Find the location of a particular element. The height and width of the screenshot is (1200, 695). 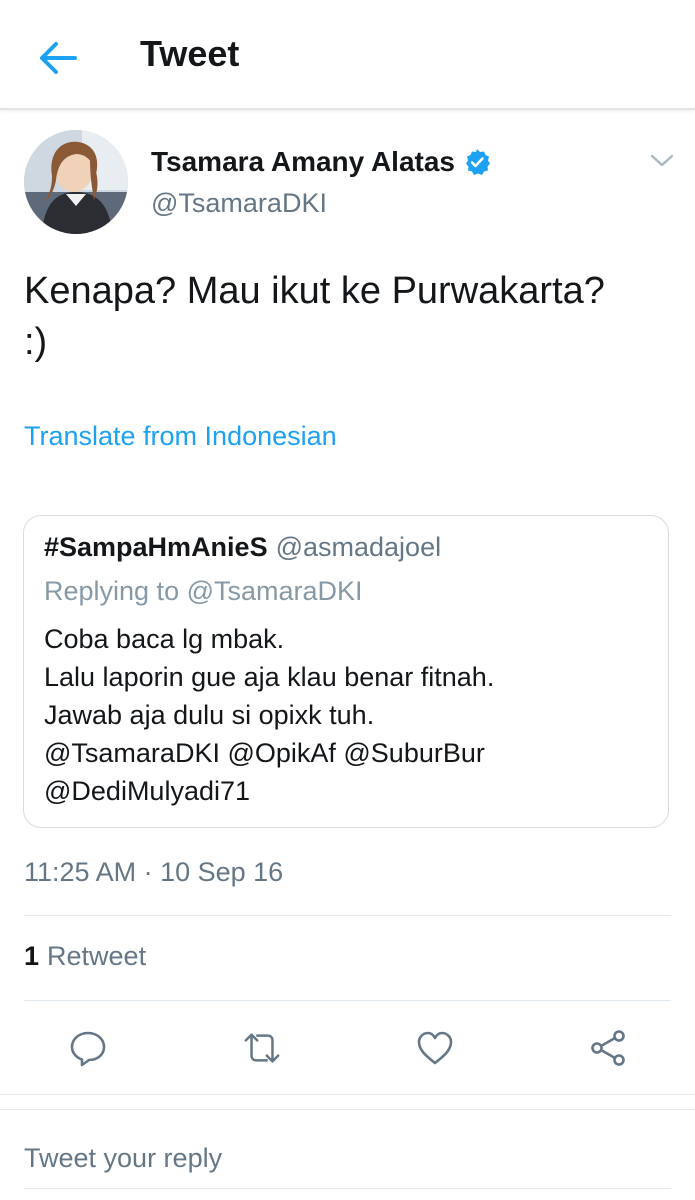

author-handle: @TsamaraDKI is located at coordinates (239, 203).